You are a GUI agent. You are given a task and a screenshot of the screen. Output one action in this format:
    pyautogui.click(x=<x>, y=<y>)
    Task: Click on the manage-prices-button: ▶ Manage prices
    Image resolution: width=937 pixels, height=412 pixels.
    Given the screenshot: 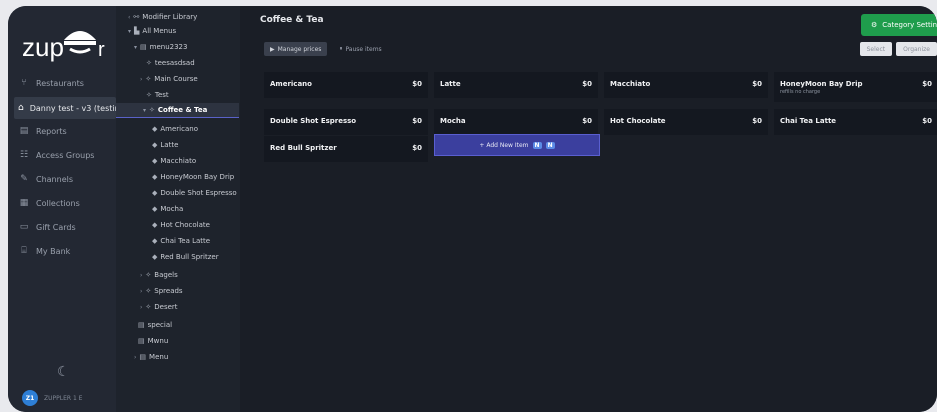 What is the action you would take?
    pyautogui.click(x=296, y=49)
    